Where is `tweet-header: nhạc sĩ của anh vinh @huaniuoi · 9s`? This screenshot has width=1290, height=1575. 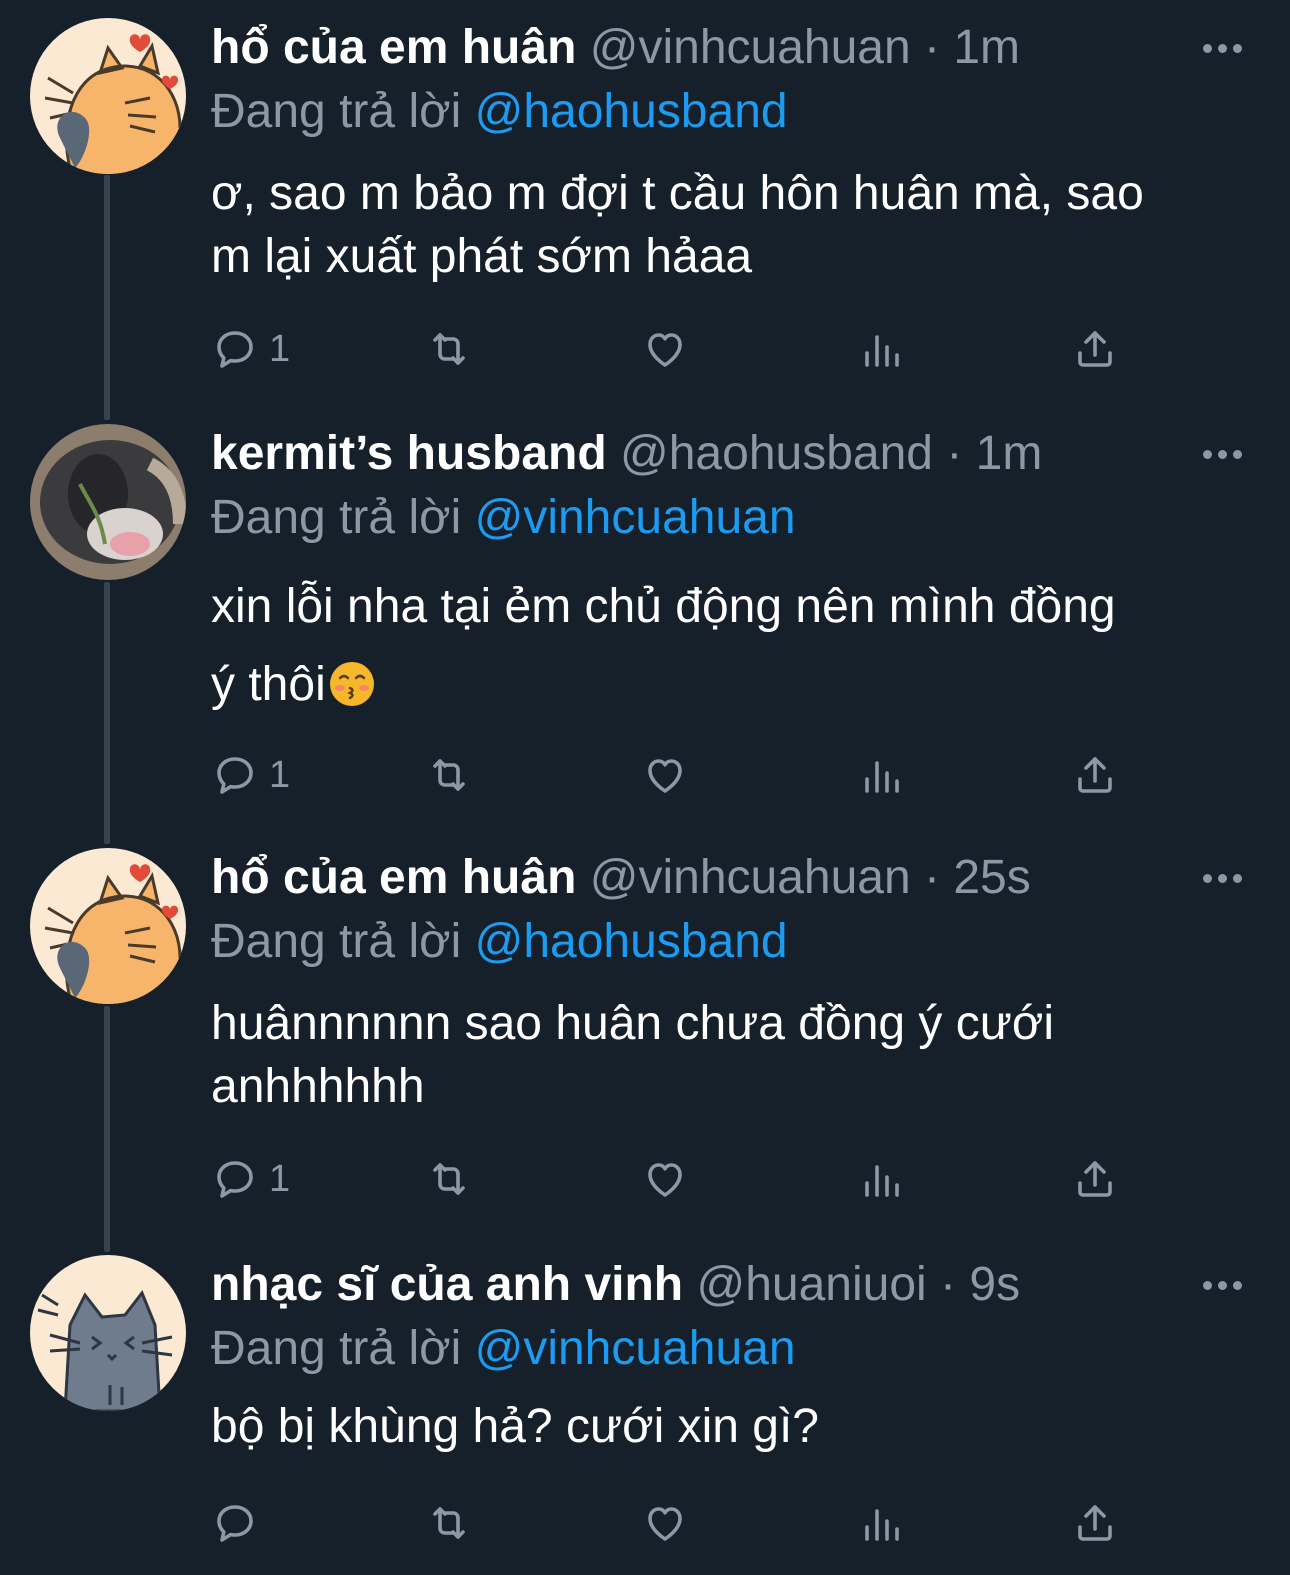 tweet-header: nhạc sĩ của anh vinh @huaniuoi · 9s is located at coordinates (615, 1285).